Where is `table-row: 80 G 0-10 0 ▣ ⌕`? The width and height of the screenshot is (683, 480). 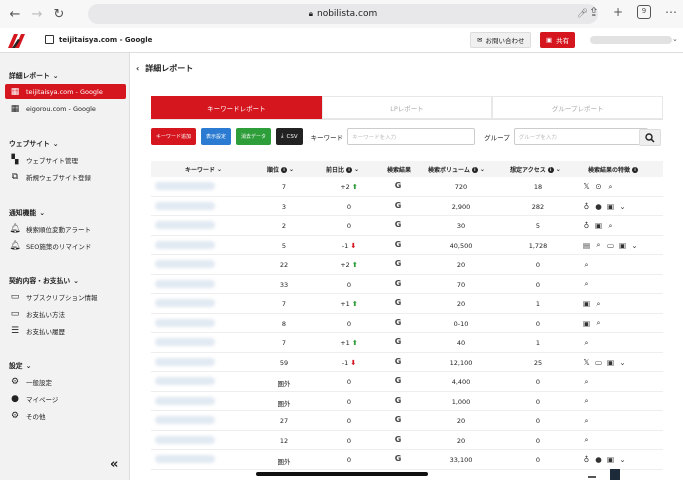
table-row: 80 G 0-10 0 ▣ ⌕ is located at coordinates (407, 323).